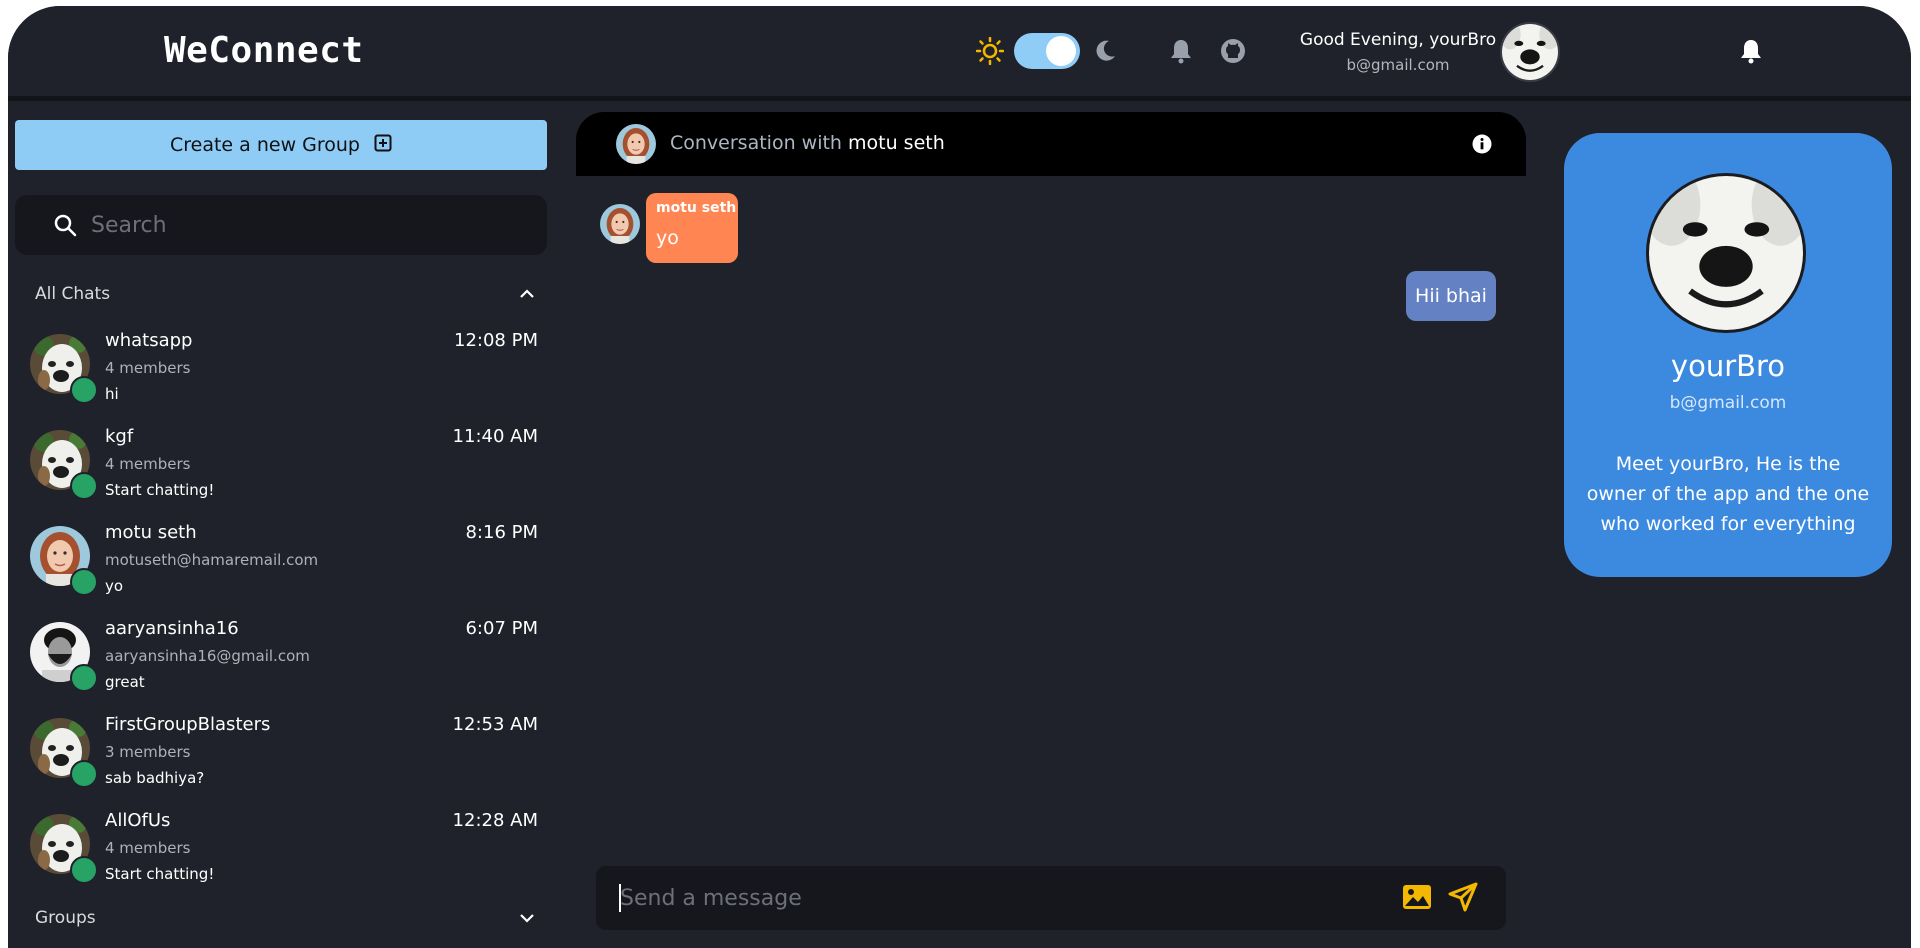 Image resolution: width=1920 pixels, height=948 pixels. Describe the element at coordinates (119, 436) in the screenshot. I see `chat-name: kgf` at that location.